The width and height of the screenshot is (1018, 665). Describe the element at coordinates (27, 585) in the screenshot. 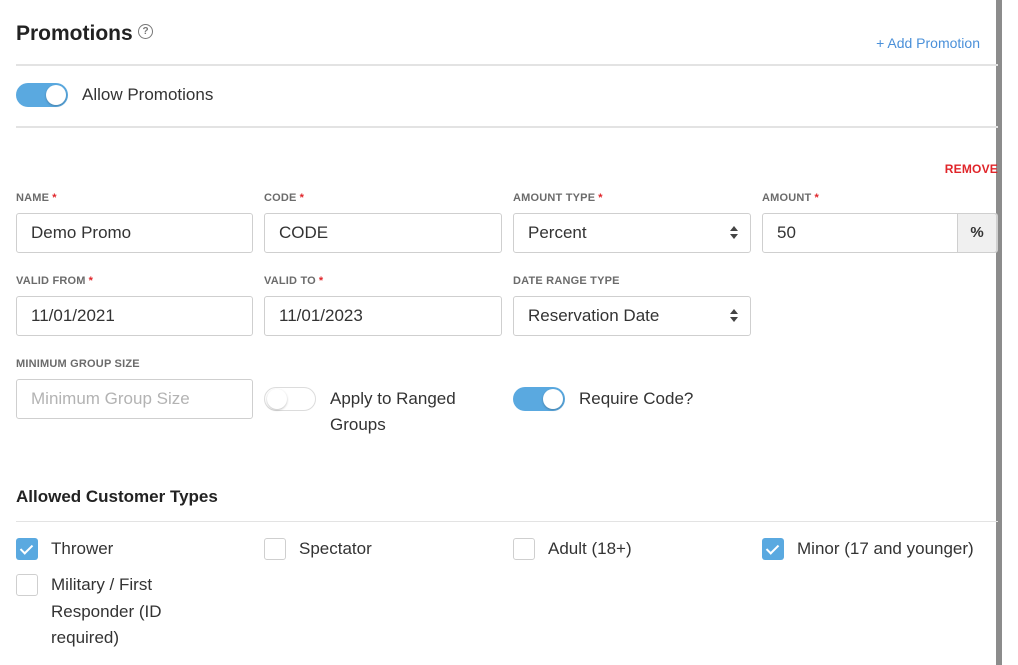

I see `military-first-responder-checkbox` at that location.